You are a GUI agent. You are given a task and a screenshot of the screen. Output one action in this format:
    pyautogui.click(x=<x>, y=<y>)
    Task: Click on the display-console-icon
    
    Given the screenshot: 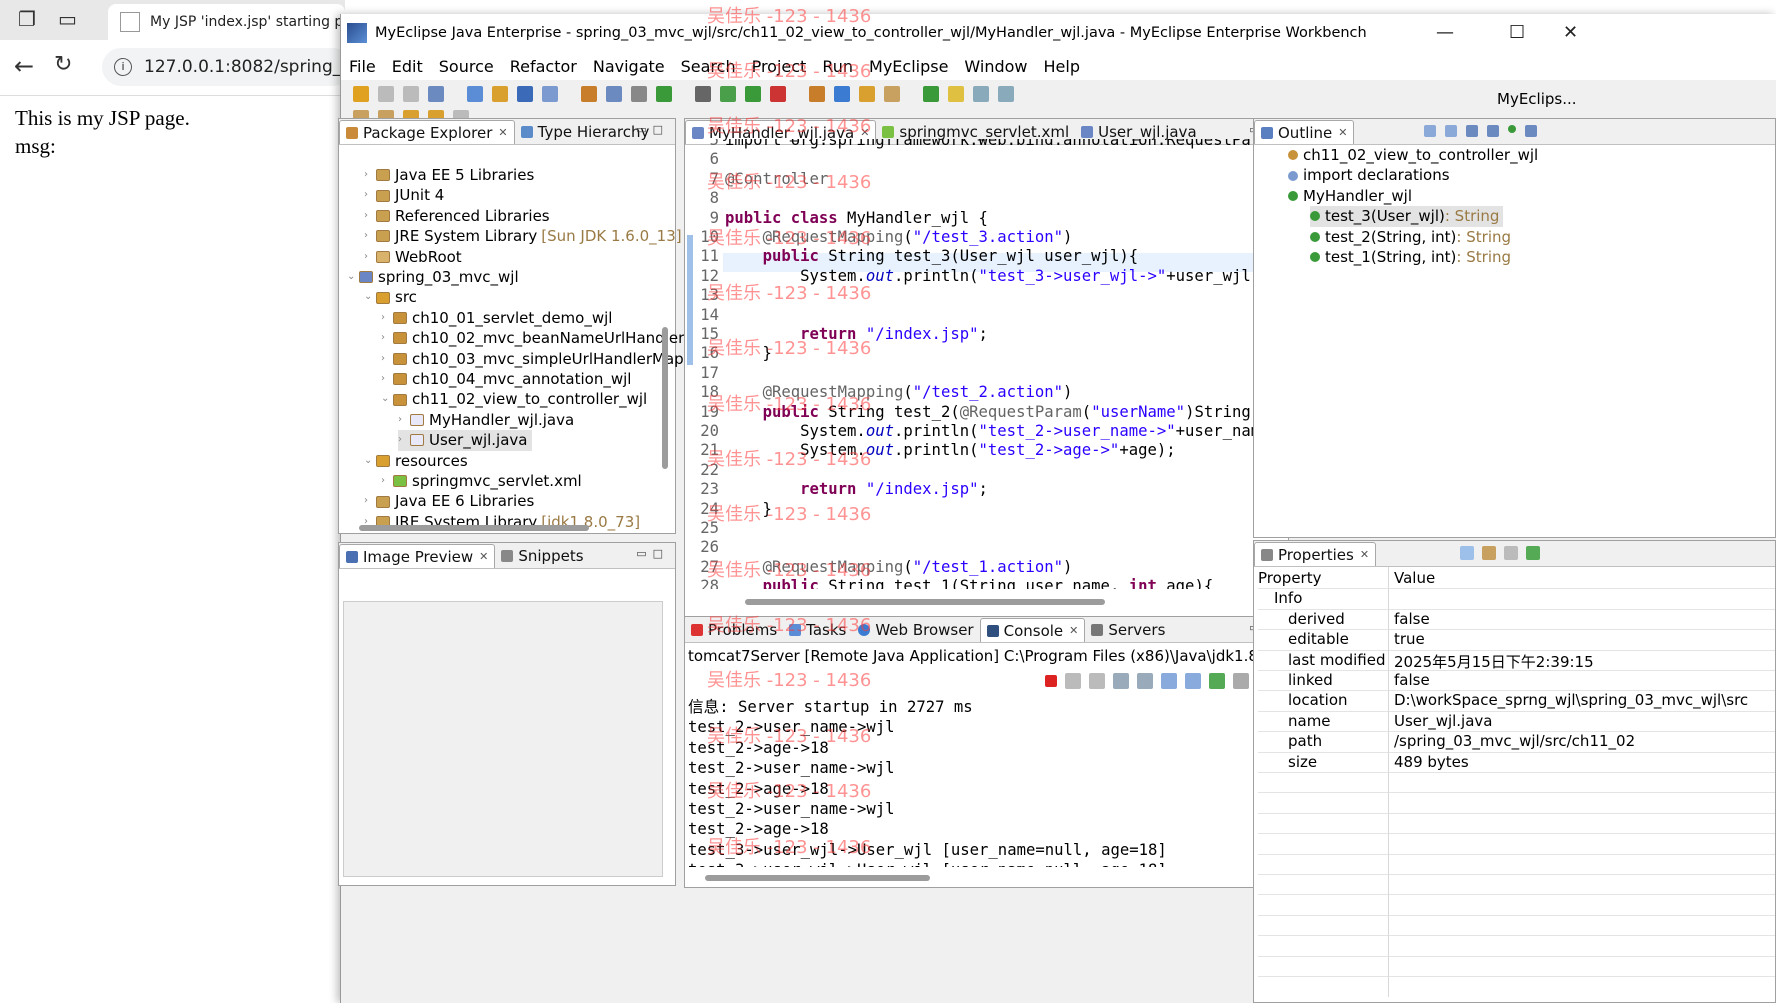 What is the action you would take?
    pyautogui.click(x=1241, y=681)
    